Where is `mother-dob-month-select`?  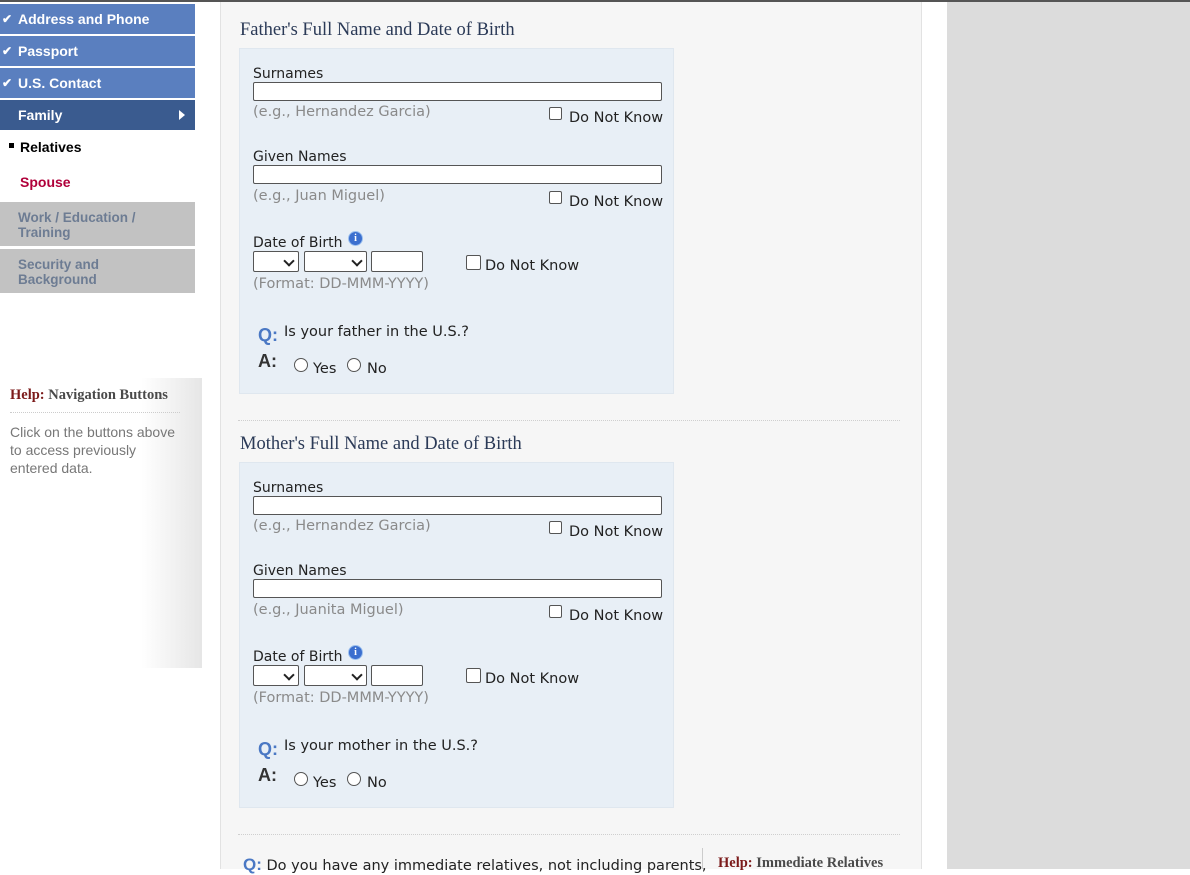 mother-dob-month-select is located at coordinates (335, 675).